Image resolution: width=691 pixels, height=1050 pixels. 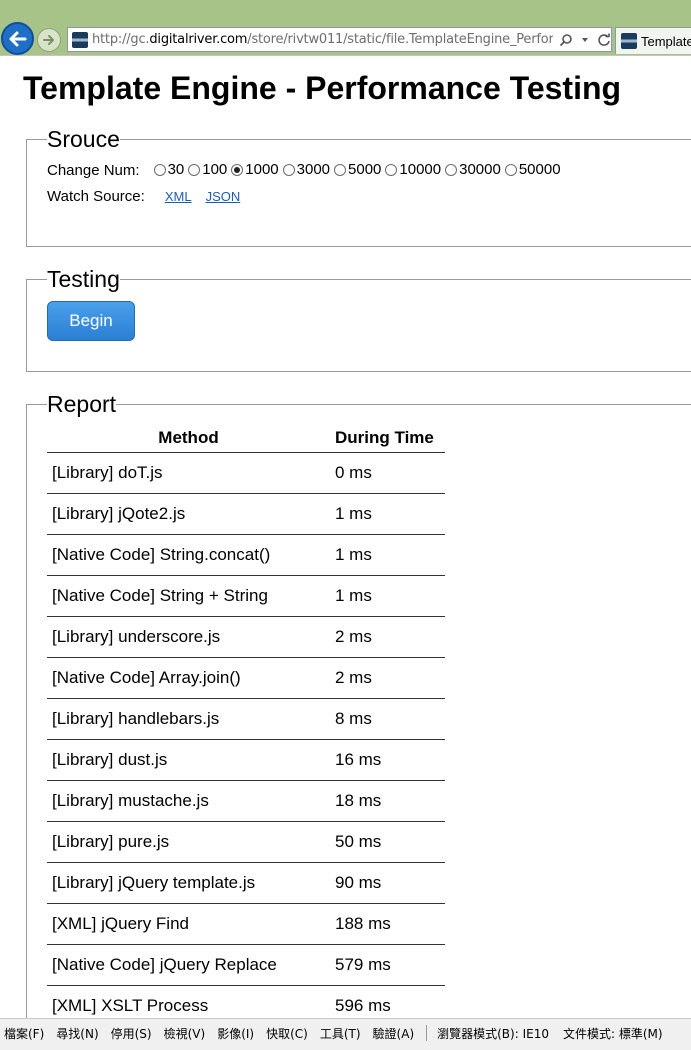 What do you see at coordinates (369, 196) in the screenshot?
I see `watch-source-row: Watch Source: XML JSON` at bounding box center [369, 196].